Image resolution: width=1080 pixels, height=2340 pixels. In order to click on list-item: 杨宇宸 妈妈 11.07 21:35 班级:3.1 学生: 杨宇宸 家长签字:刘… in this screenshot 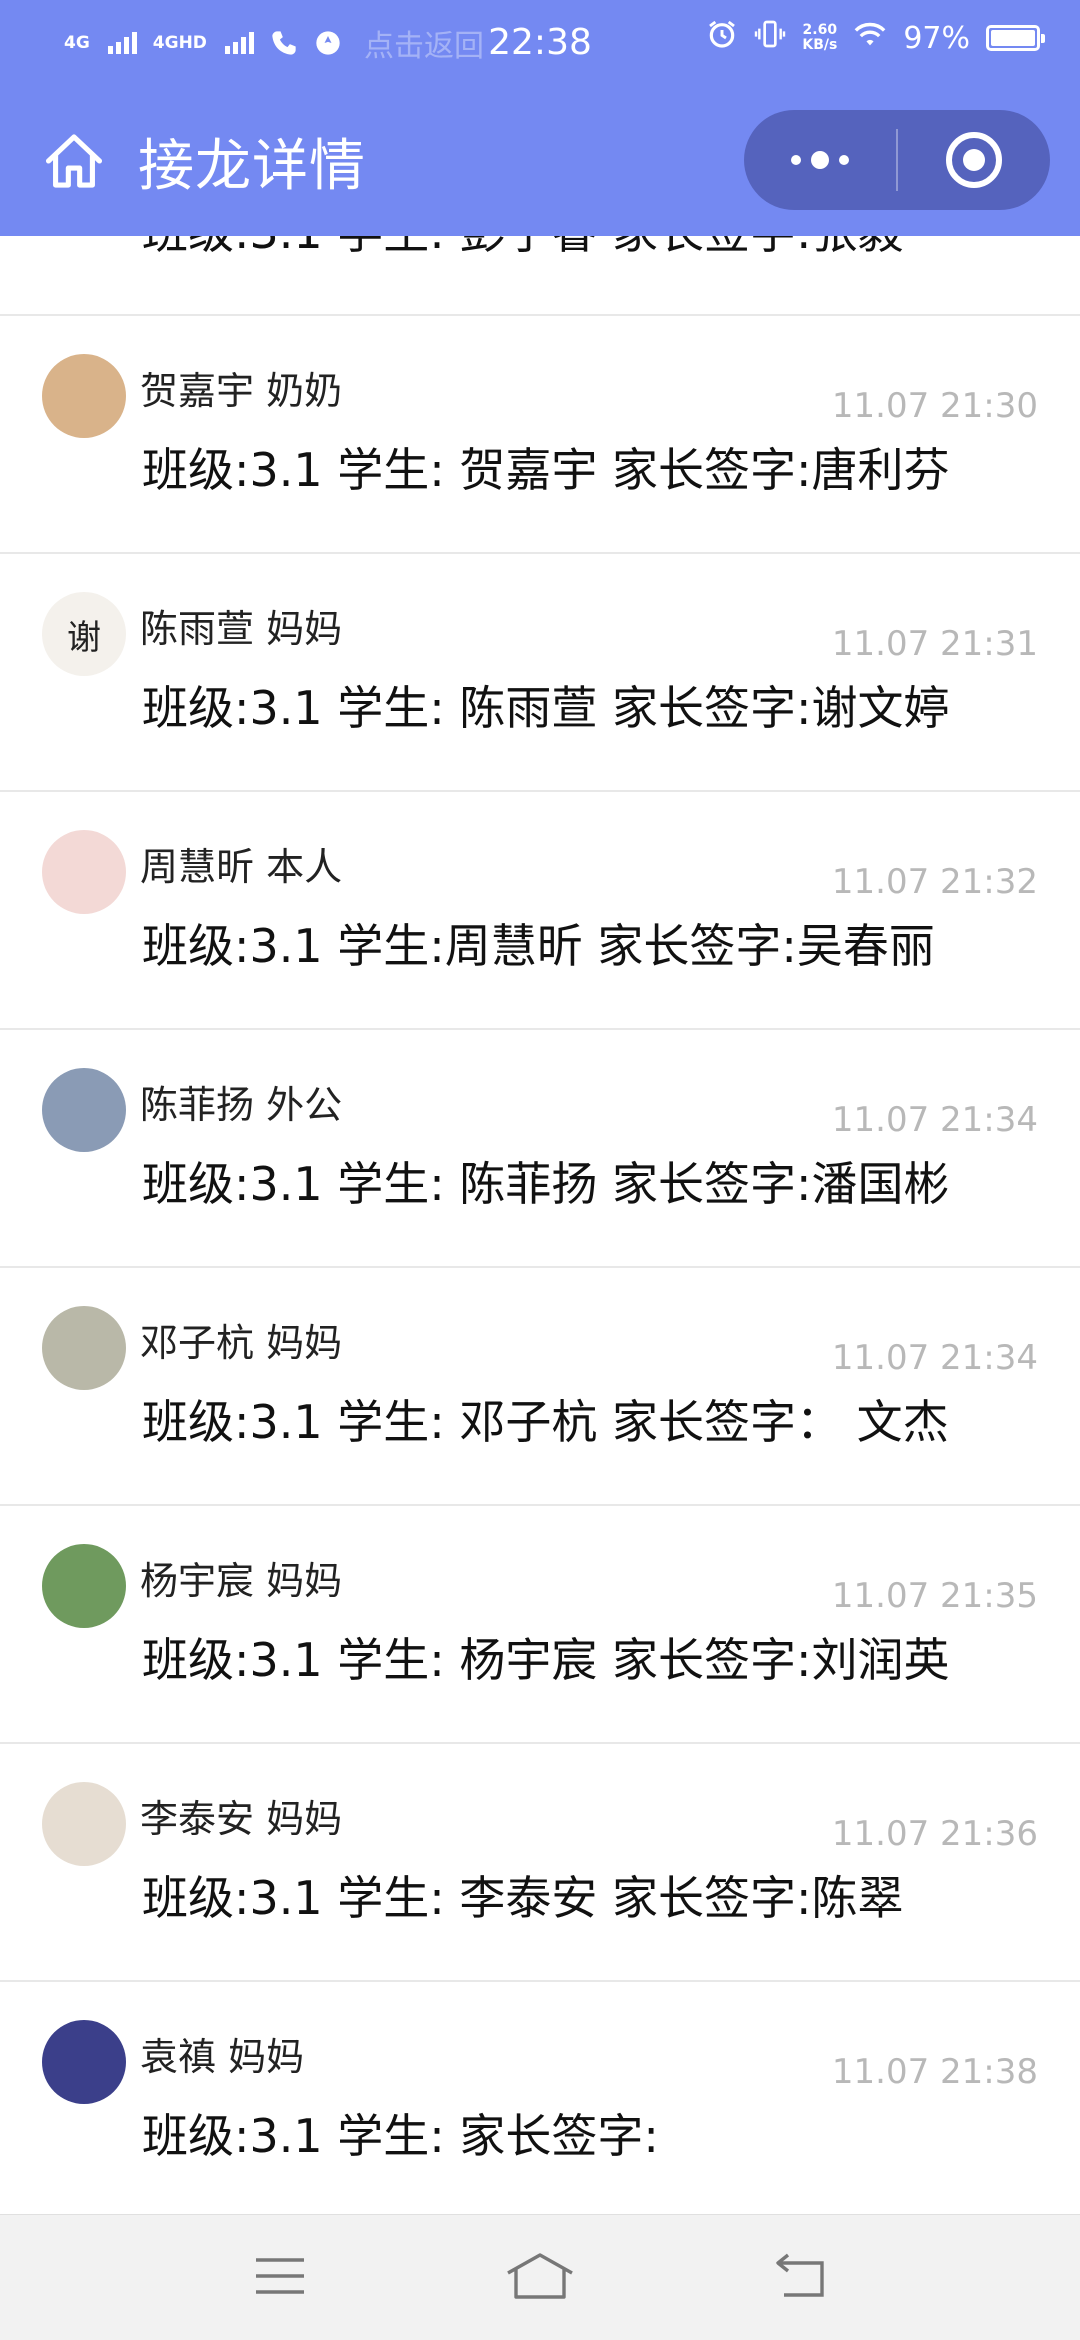, I will do `click(540, 1625)`.